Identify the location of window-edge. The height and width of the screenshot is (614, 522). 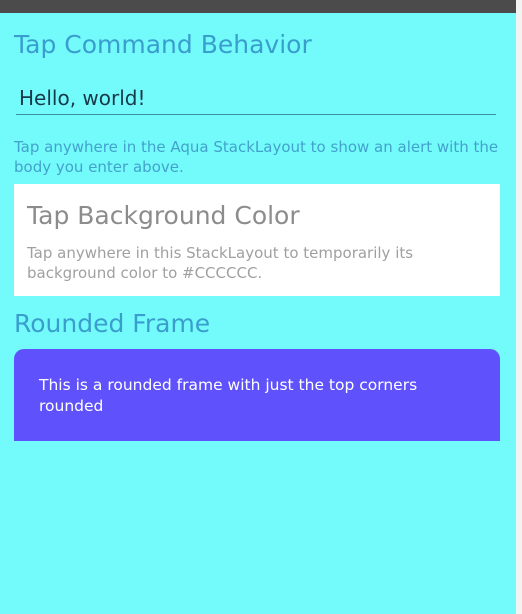
(519, 307).